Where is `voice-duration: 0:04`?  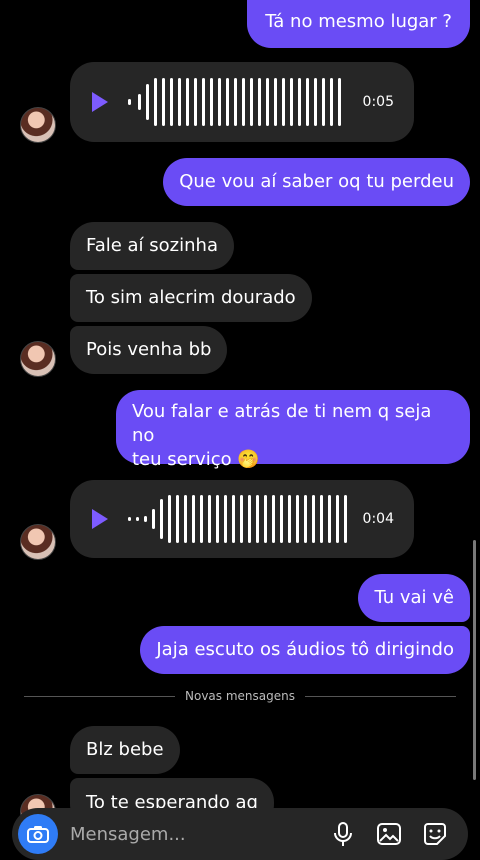 voice-duration: 0:04 is located at coordinates (378, 519).